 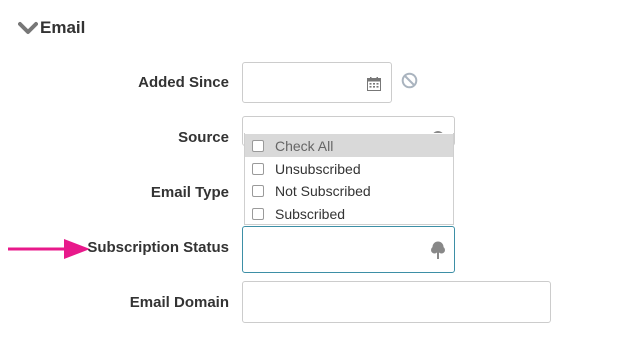 What do you see at coordinates (317, 82) in the screenshot?
I see `added-since-input` at bounding box center [317, 82].